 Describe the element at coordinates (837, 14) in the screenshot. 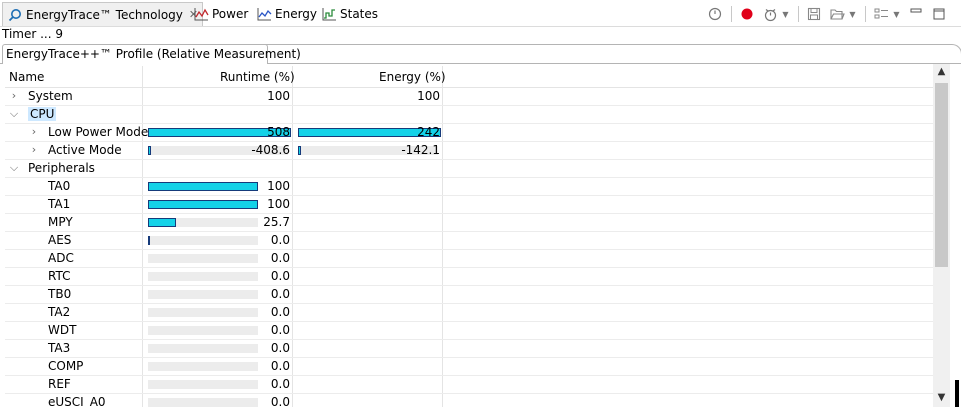

I see `open-folder-icon` at that location.